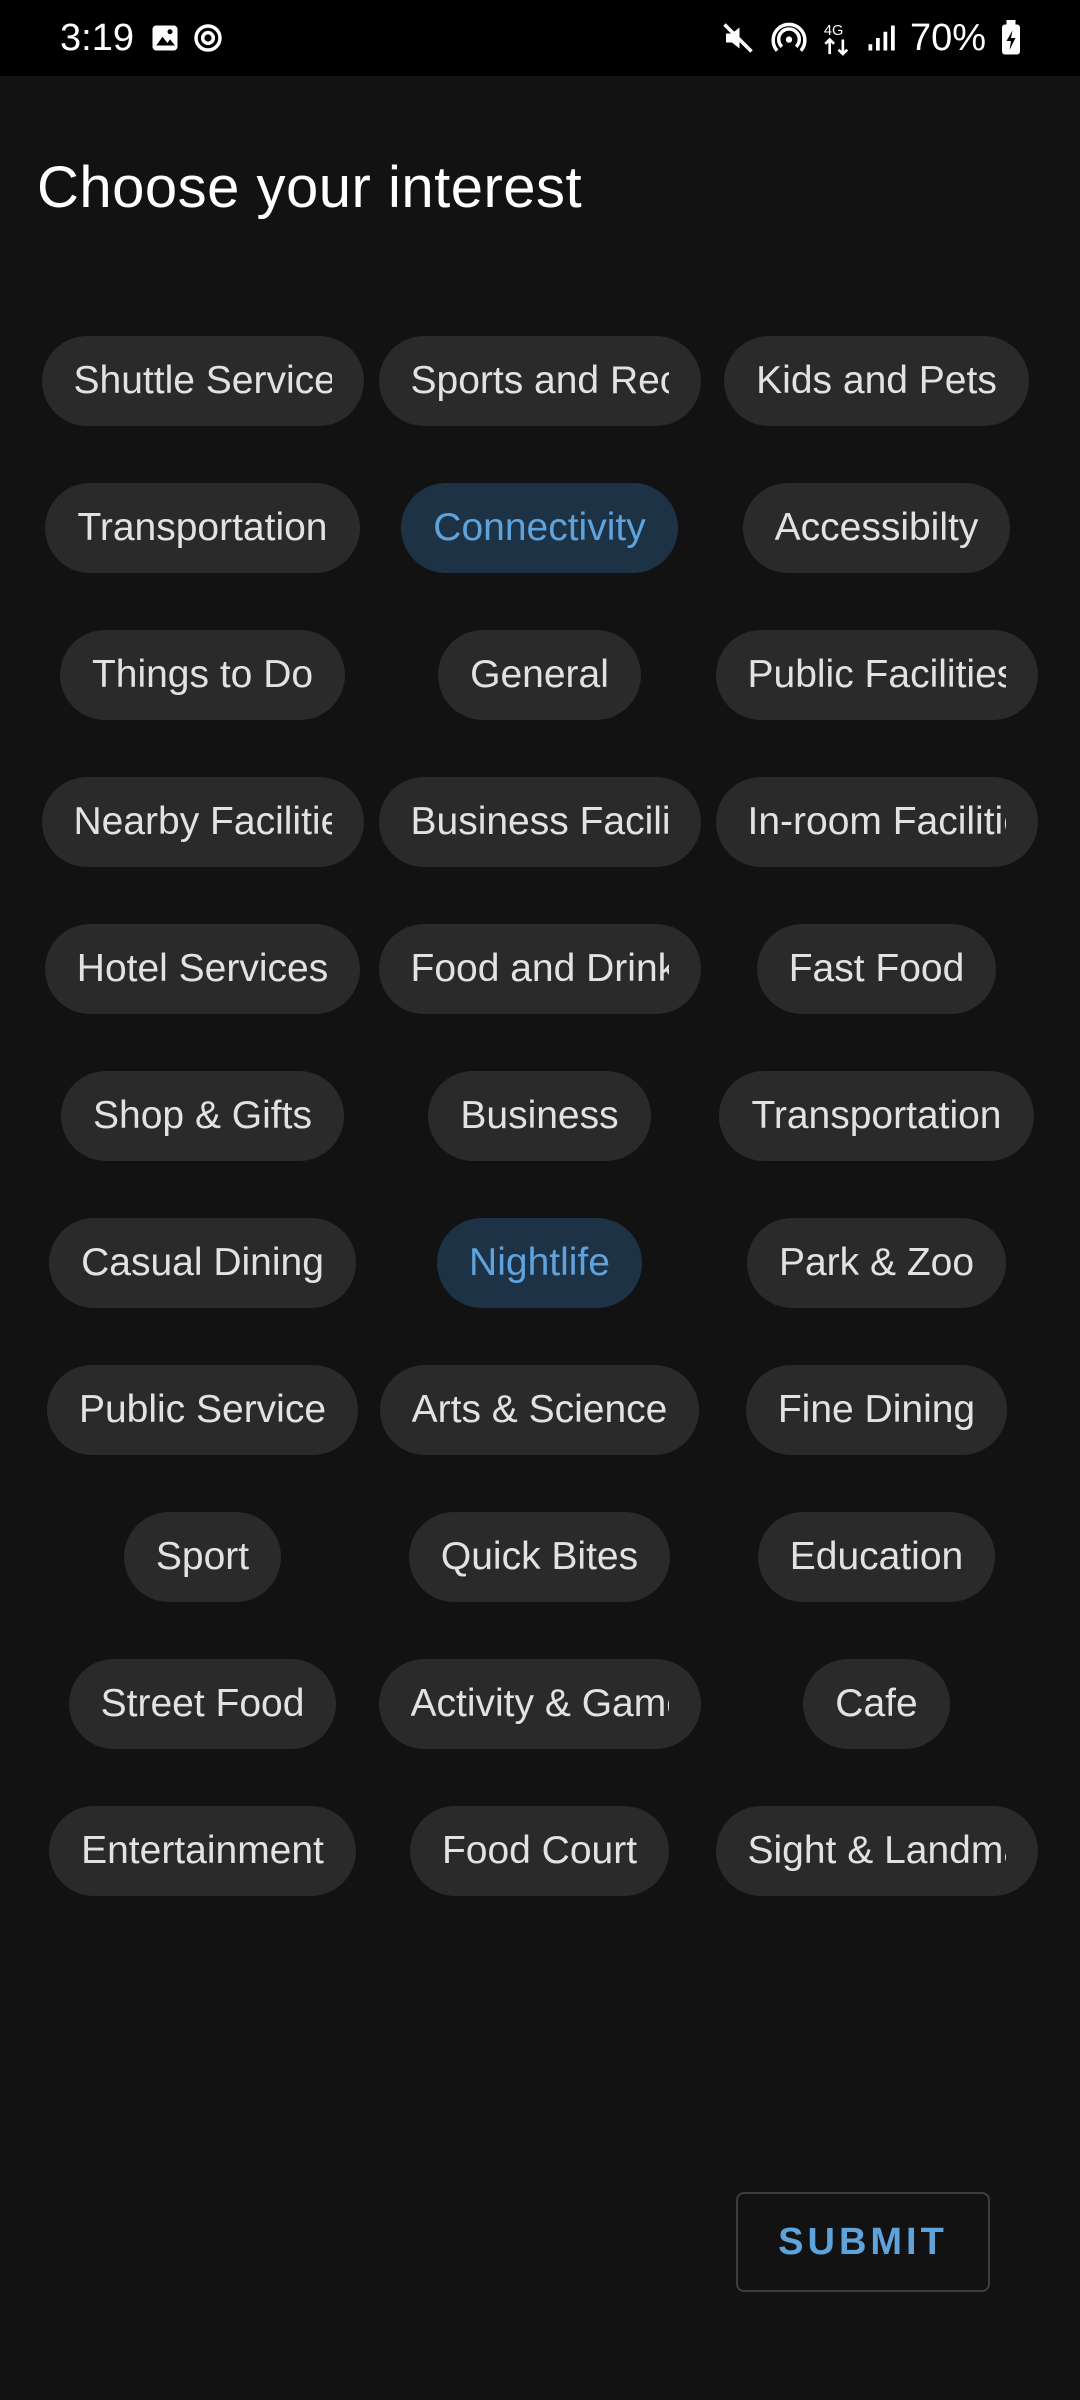 This screenshot has width=1080, height=2400. I want to click on chip-cell: General, so click(539, 675).